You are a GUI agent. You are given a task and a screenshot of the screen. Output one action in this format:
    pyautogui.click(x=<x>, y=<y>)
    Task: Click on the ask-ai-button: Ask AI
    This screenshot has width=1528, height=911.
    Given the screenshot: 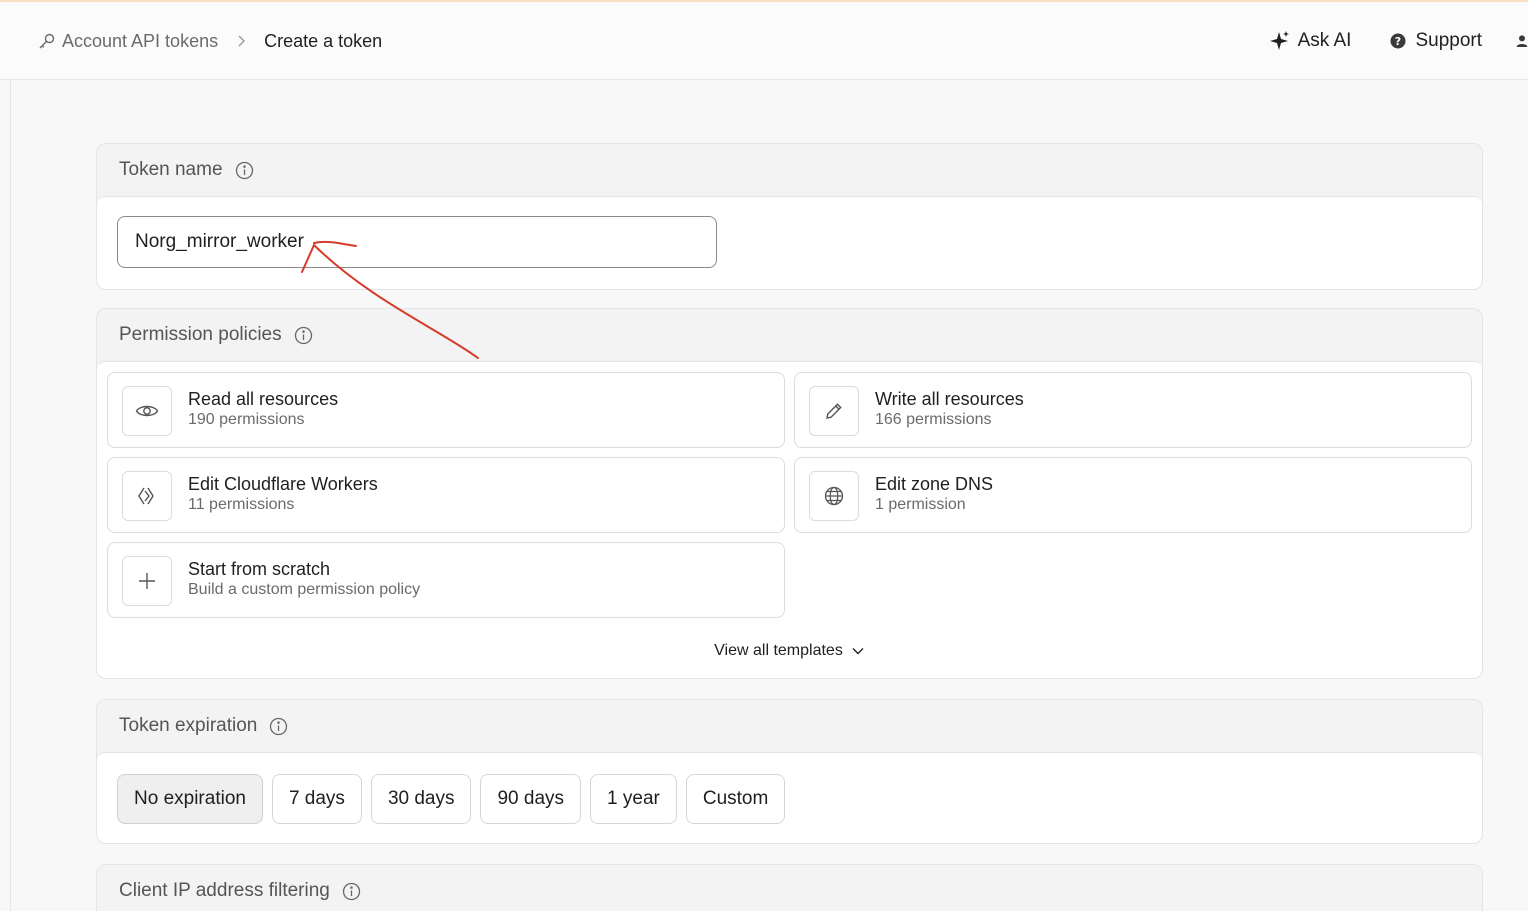 What is the action you would take?
    pyautogui.click(x=1310, y=41)
    